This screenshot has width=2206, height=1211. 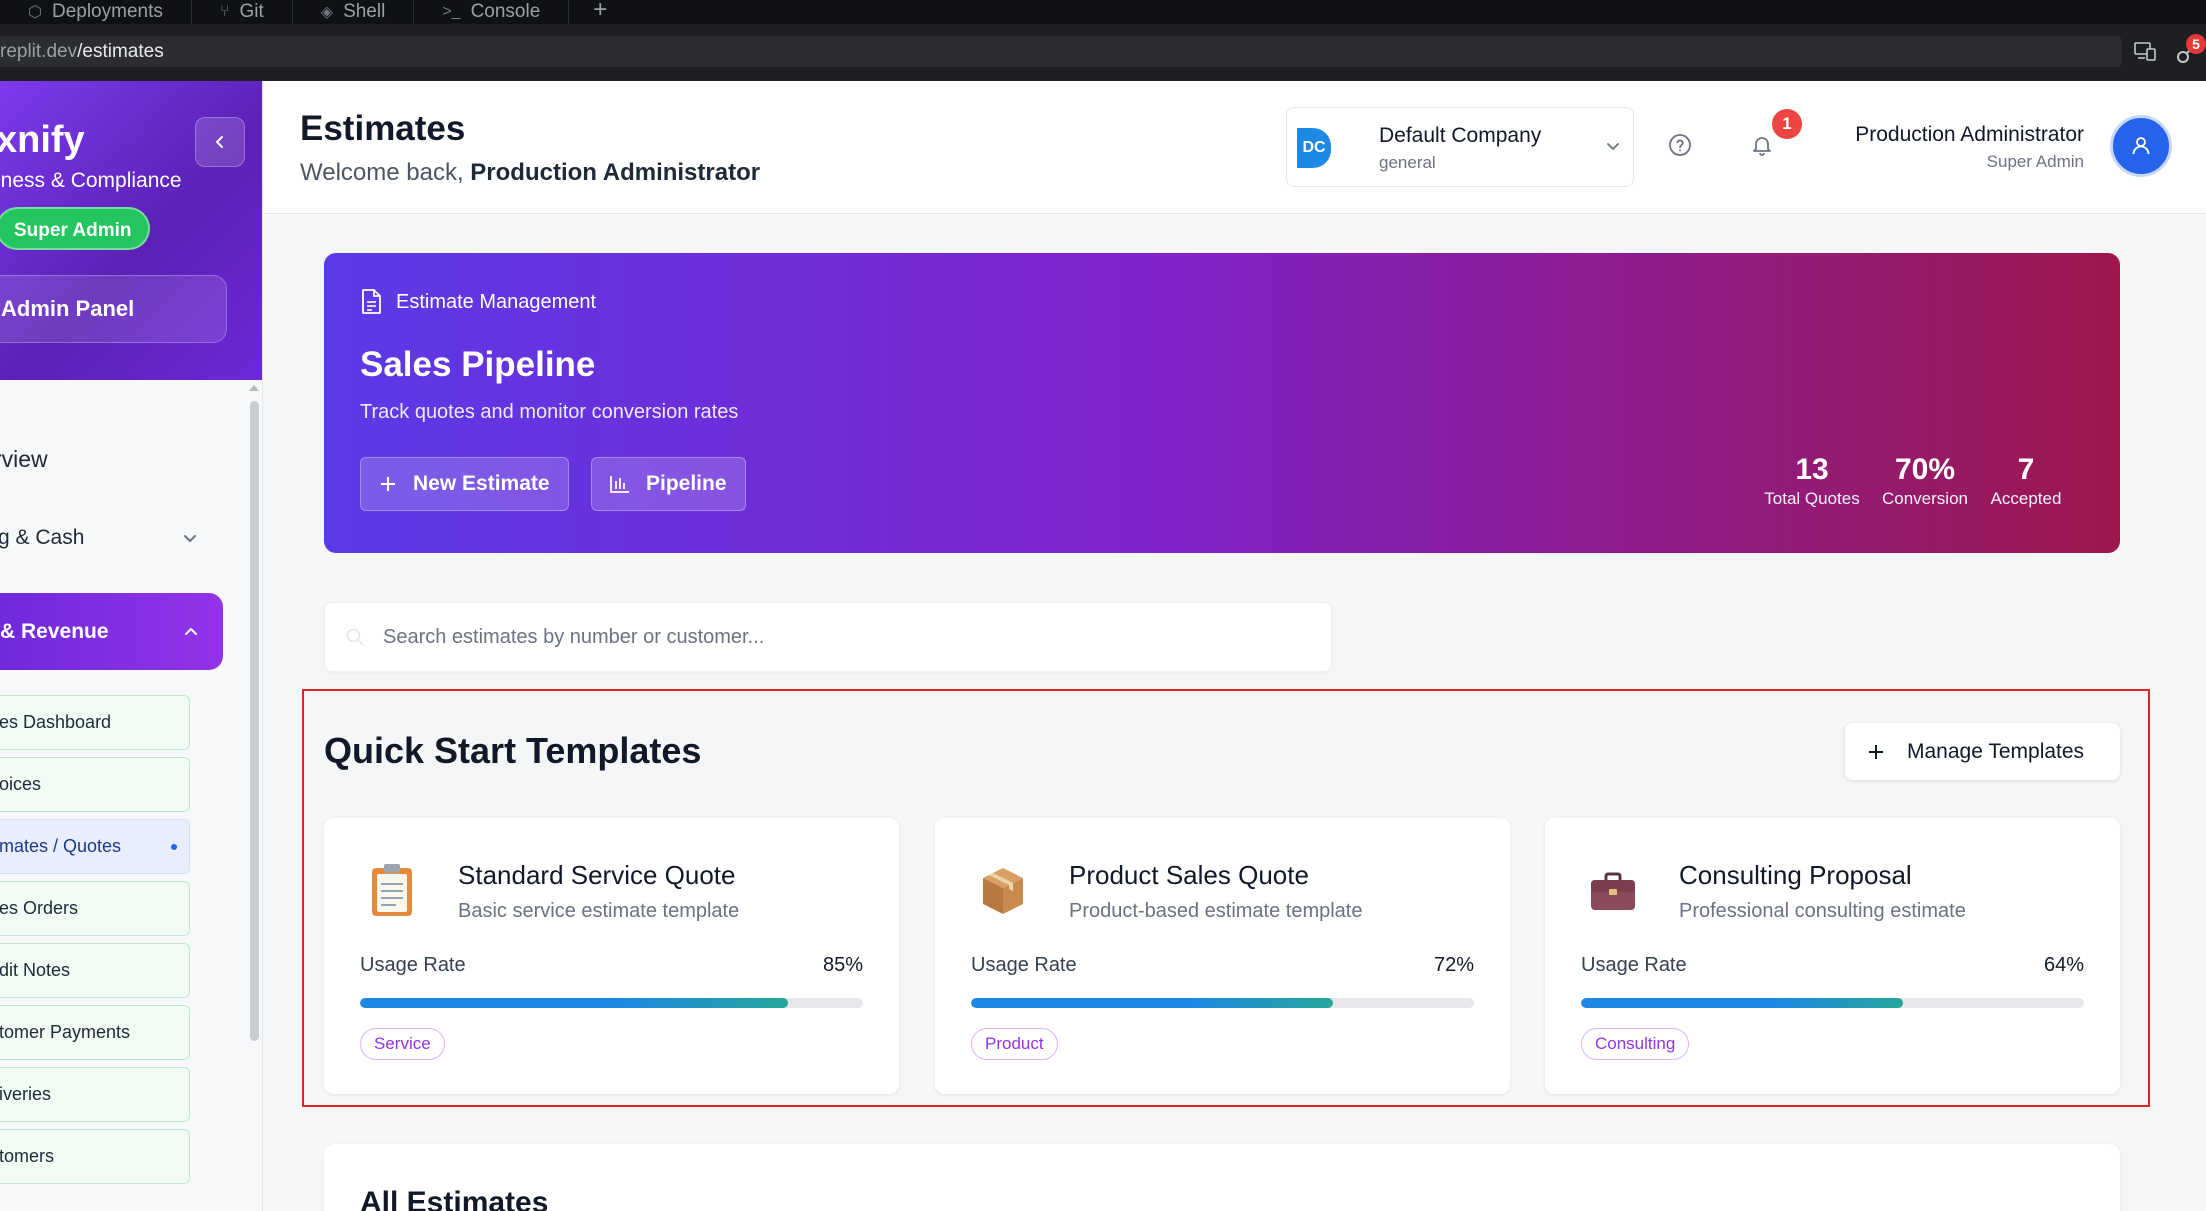 I want to click on tab-git: ⑂ Git, so click(x=242, y=12).